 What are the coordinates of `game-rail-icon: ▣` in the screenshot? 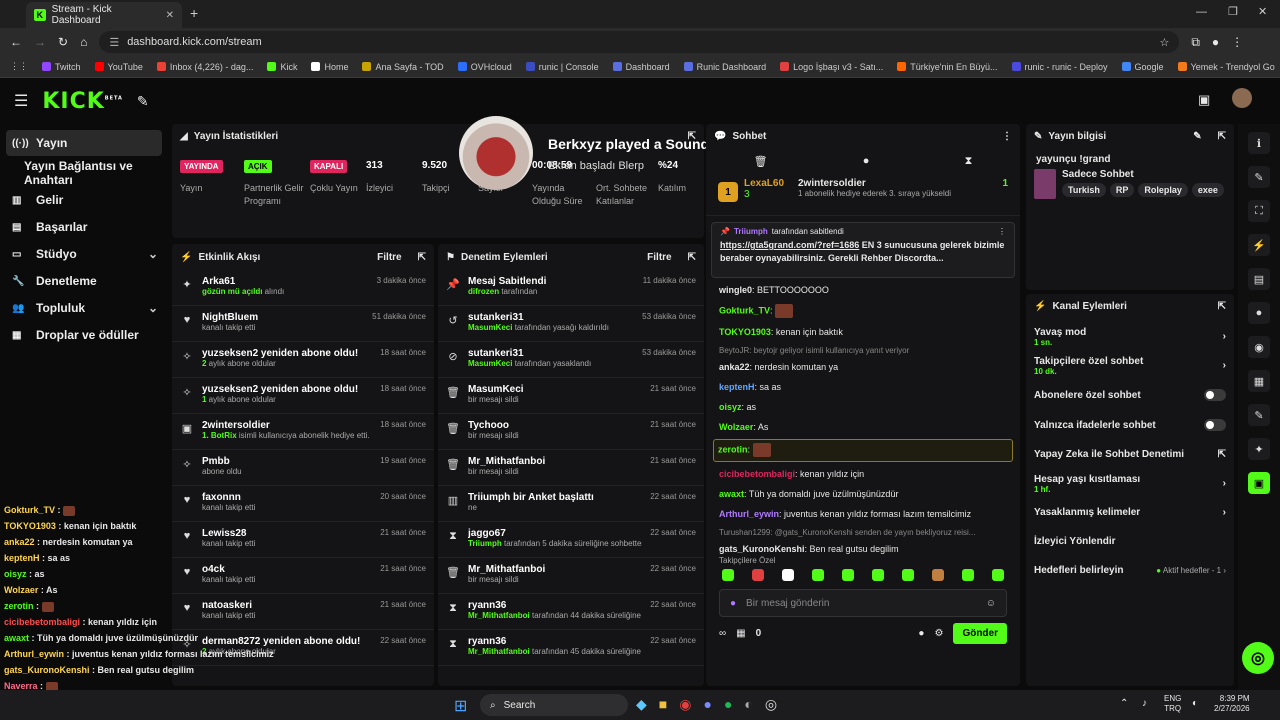 It's located at (1259, 483).